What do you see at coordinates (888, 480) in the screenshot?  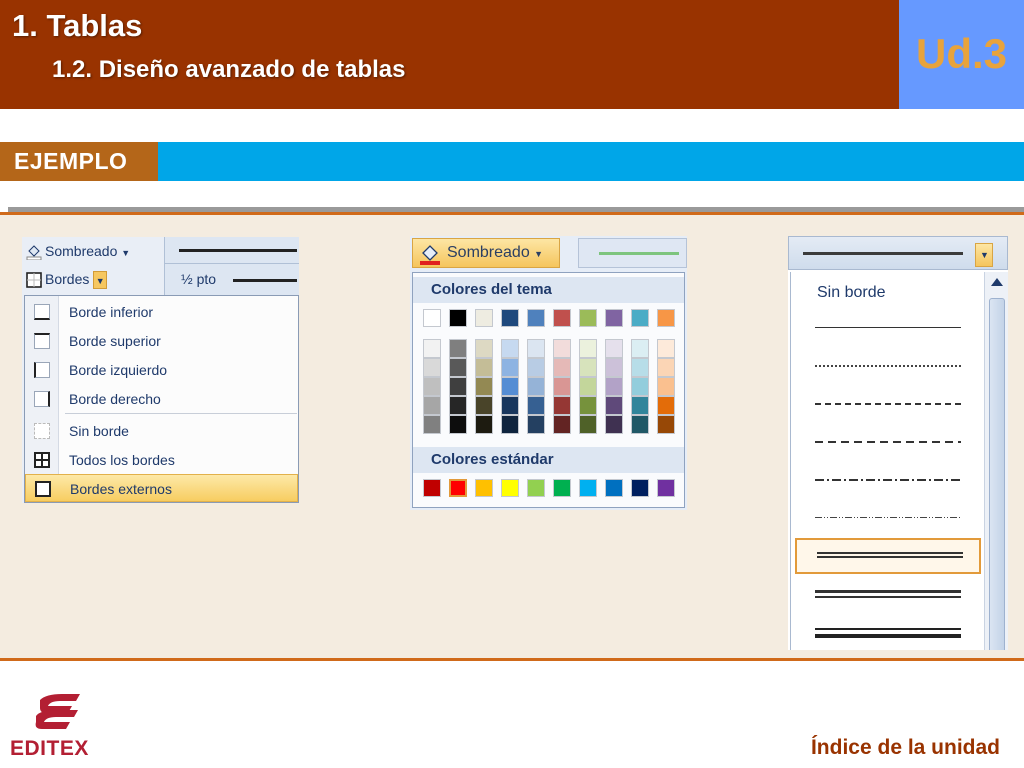 I see `line-style-dash-dot` at bounding box center [888, 480].